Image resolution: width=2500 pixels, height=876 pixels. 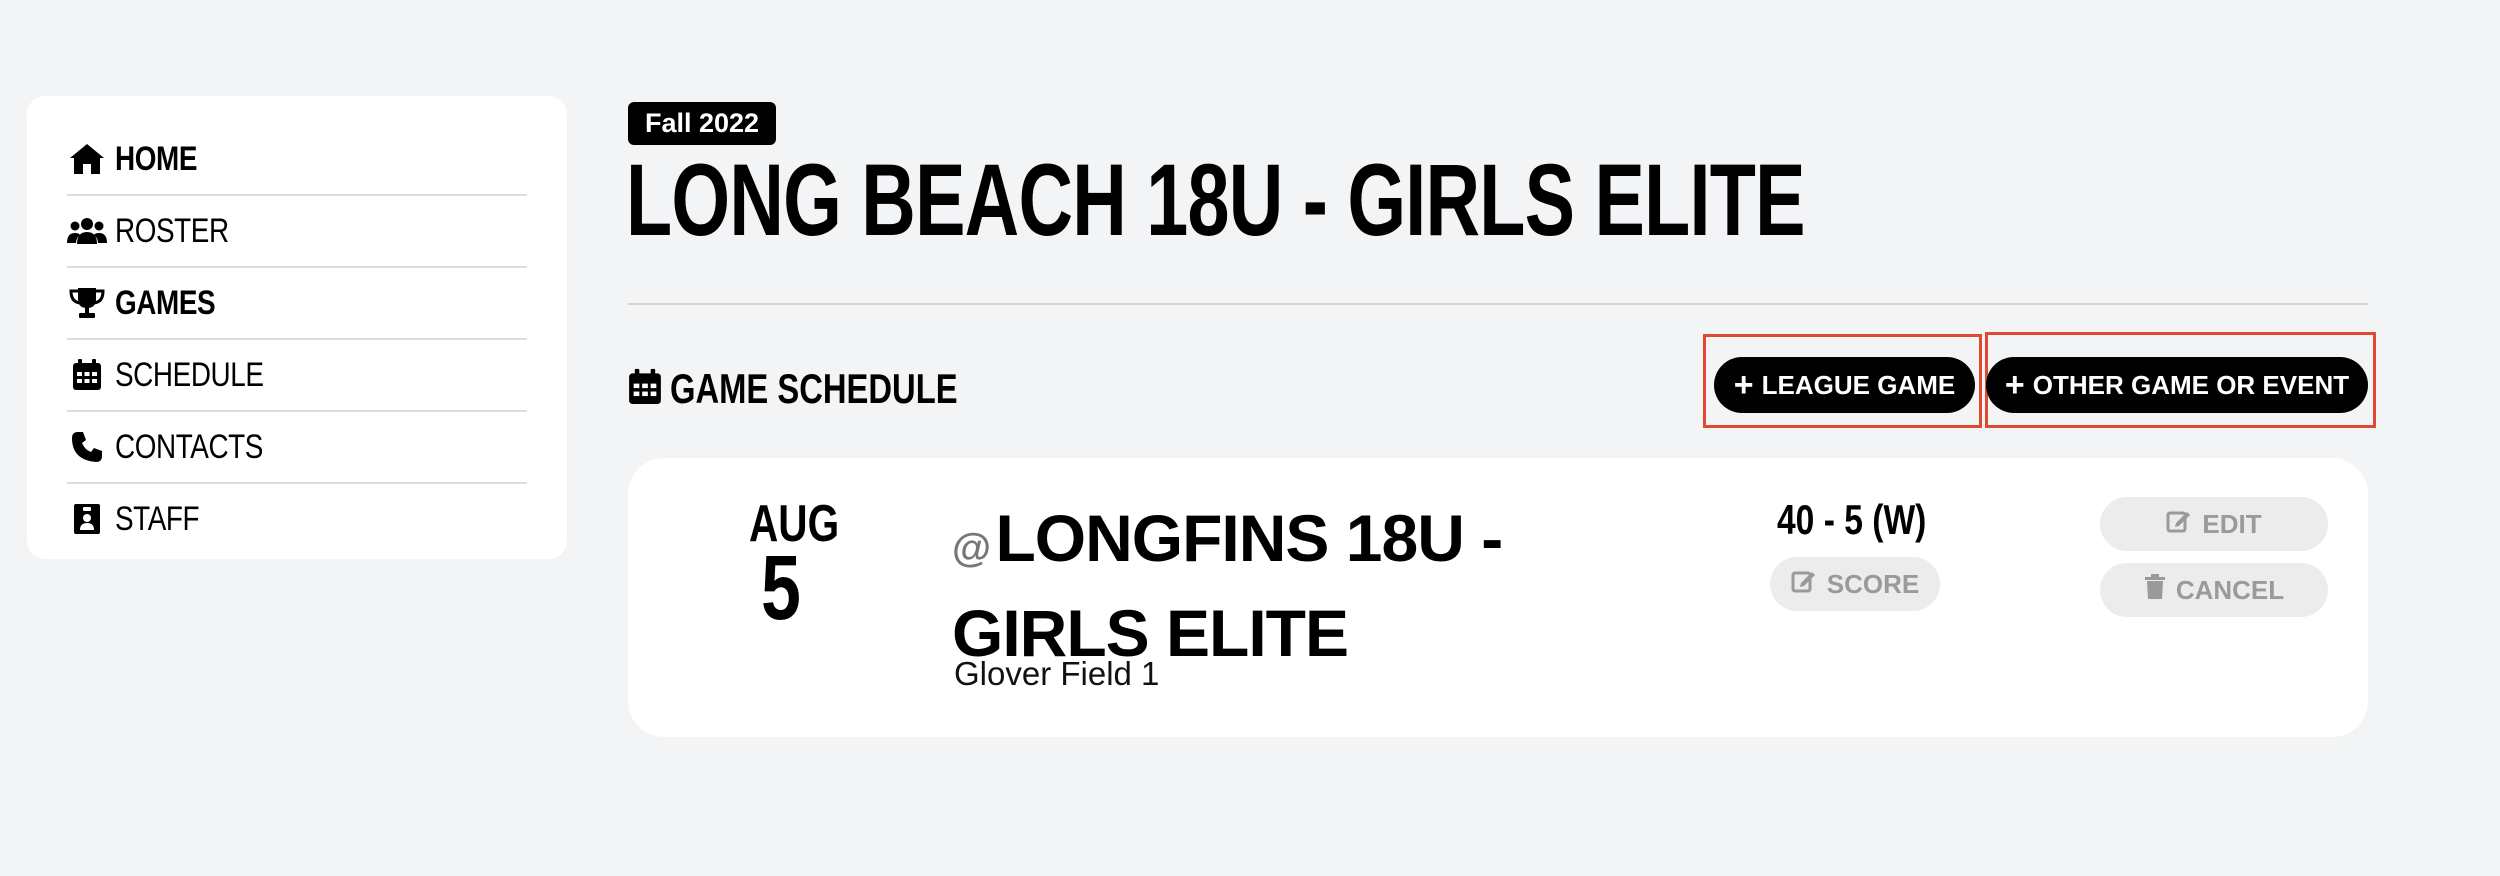 I want to click on sidebar-item-games: GAMES, so click(x=297, y=304).